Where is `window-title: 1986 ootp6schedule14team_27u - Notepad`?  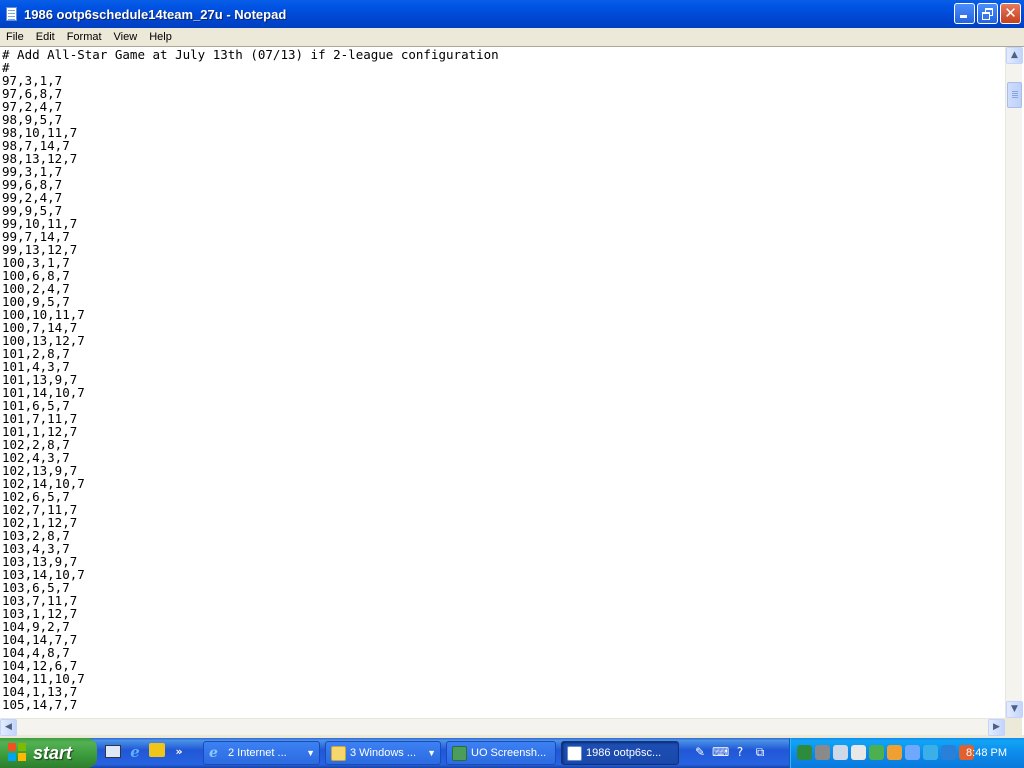
window-title: 1986 ootp6schedule14team_27u - Notepad is located at coordinates (155, 14).